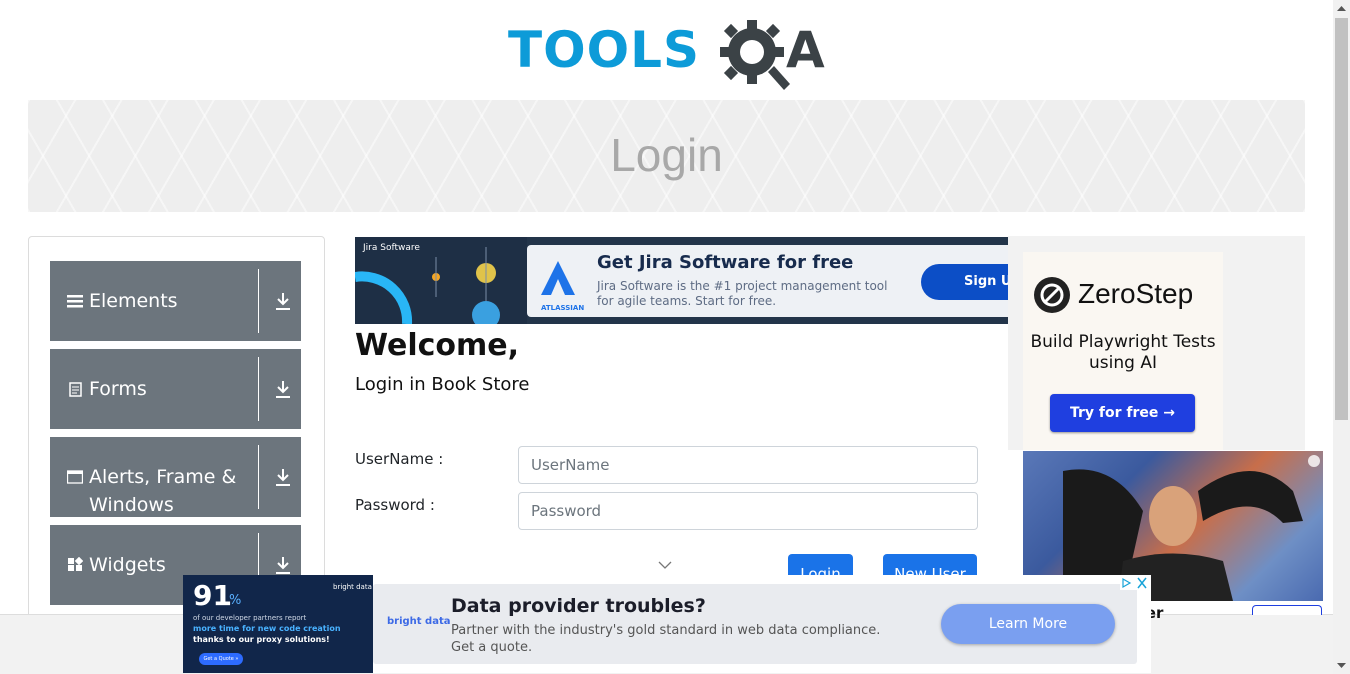  I want to click on stat-line-2: more time for new code creation, so click(267, 628).